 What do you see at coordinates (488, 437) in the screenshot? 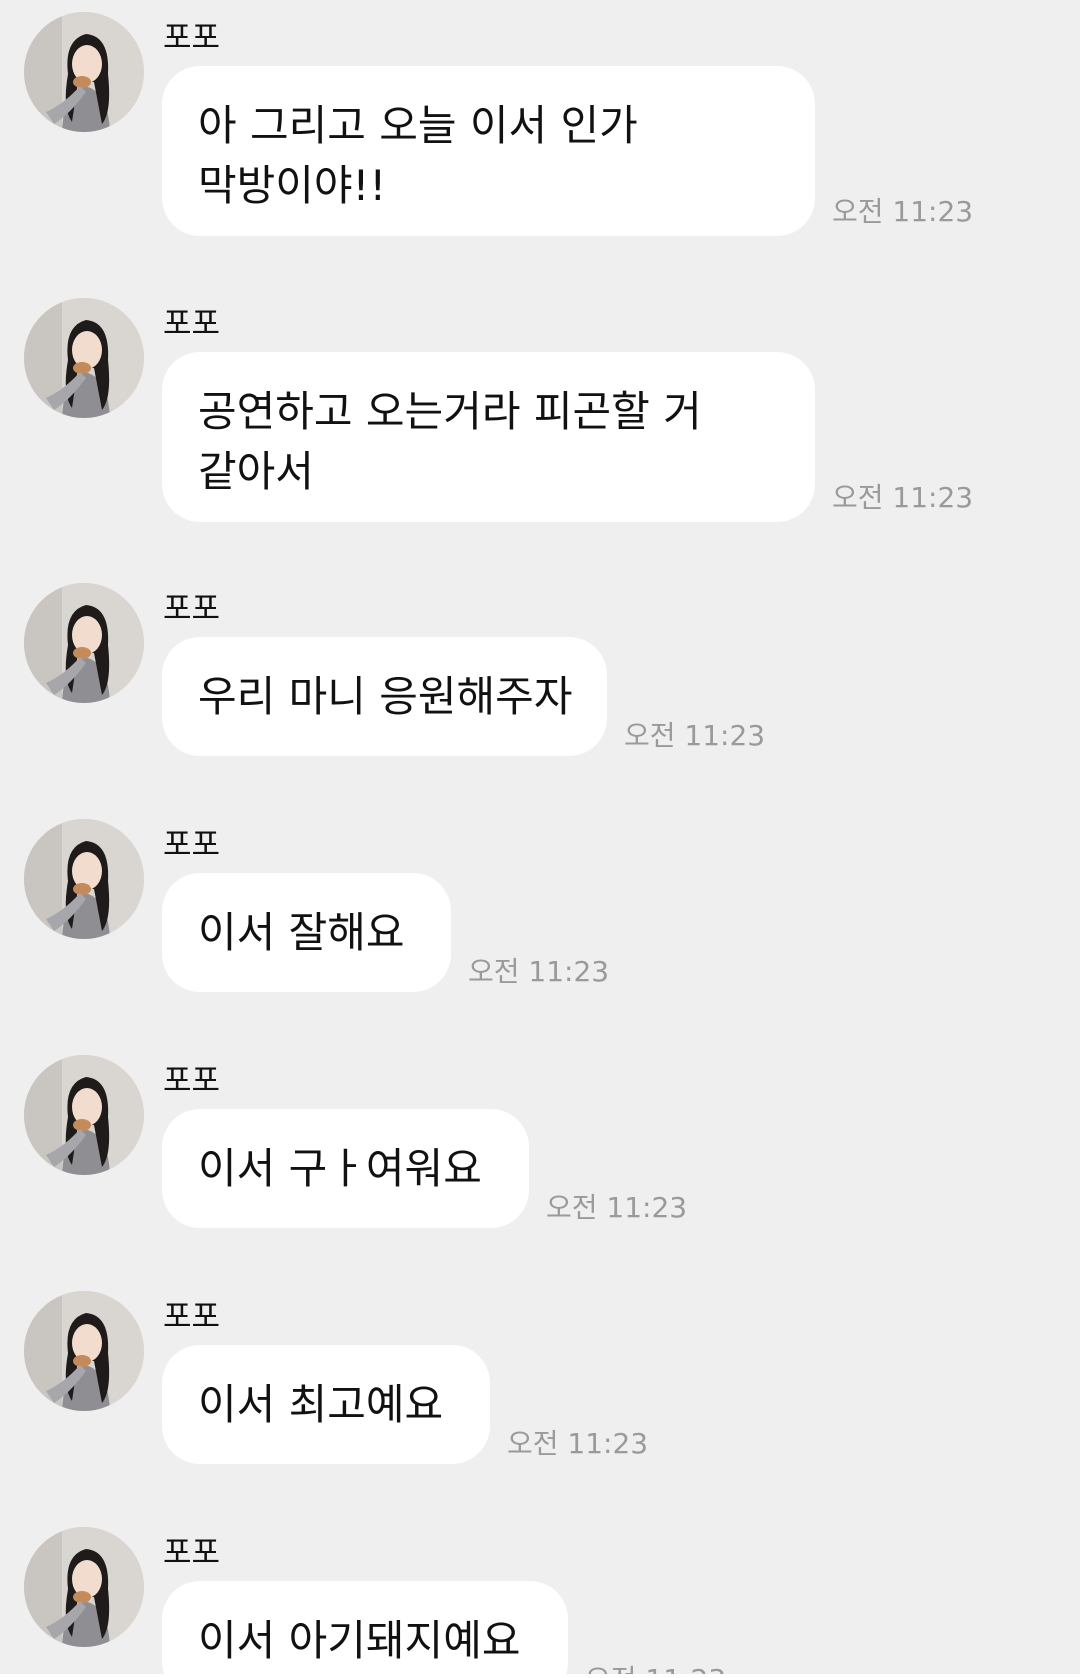
I see `message-bubble: 공연하고 오는거라 피곤할 거 같아서` at bounding box center [488, 437].